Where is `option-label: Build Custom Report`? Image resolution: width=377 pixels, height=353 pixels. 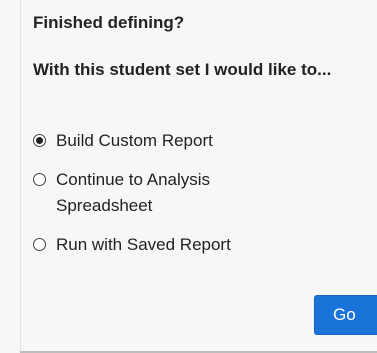
option-label: Build Custom Report is located at coordinates (134, 140).